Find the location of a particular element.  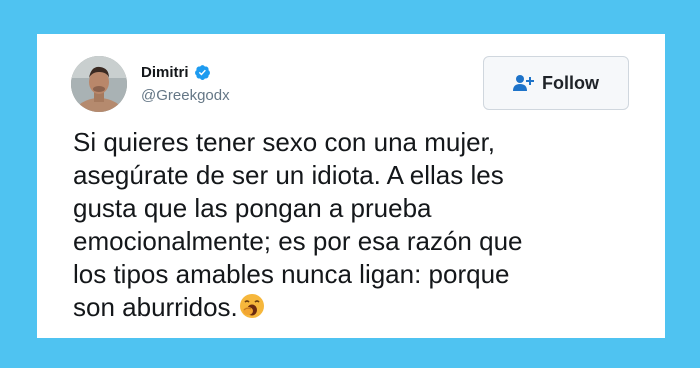

follow-button: Follow is located at coordinates (556, 83).